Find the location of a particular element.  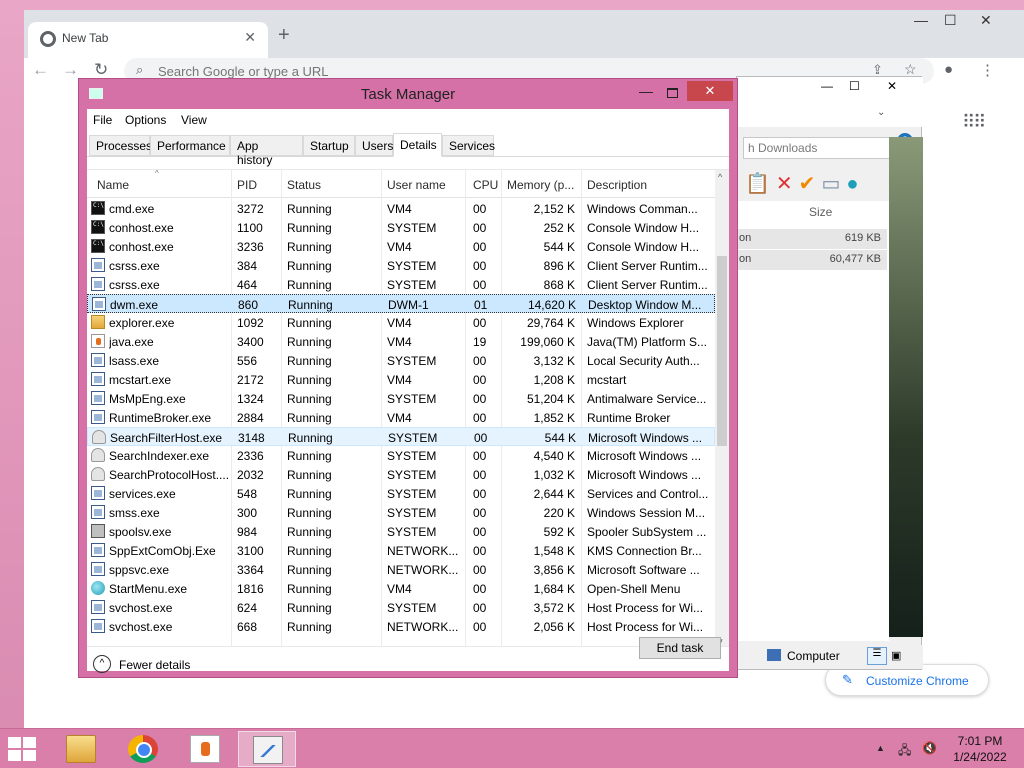

list-item: on 60,477 KB is located at coordinates (812, 260).